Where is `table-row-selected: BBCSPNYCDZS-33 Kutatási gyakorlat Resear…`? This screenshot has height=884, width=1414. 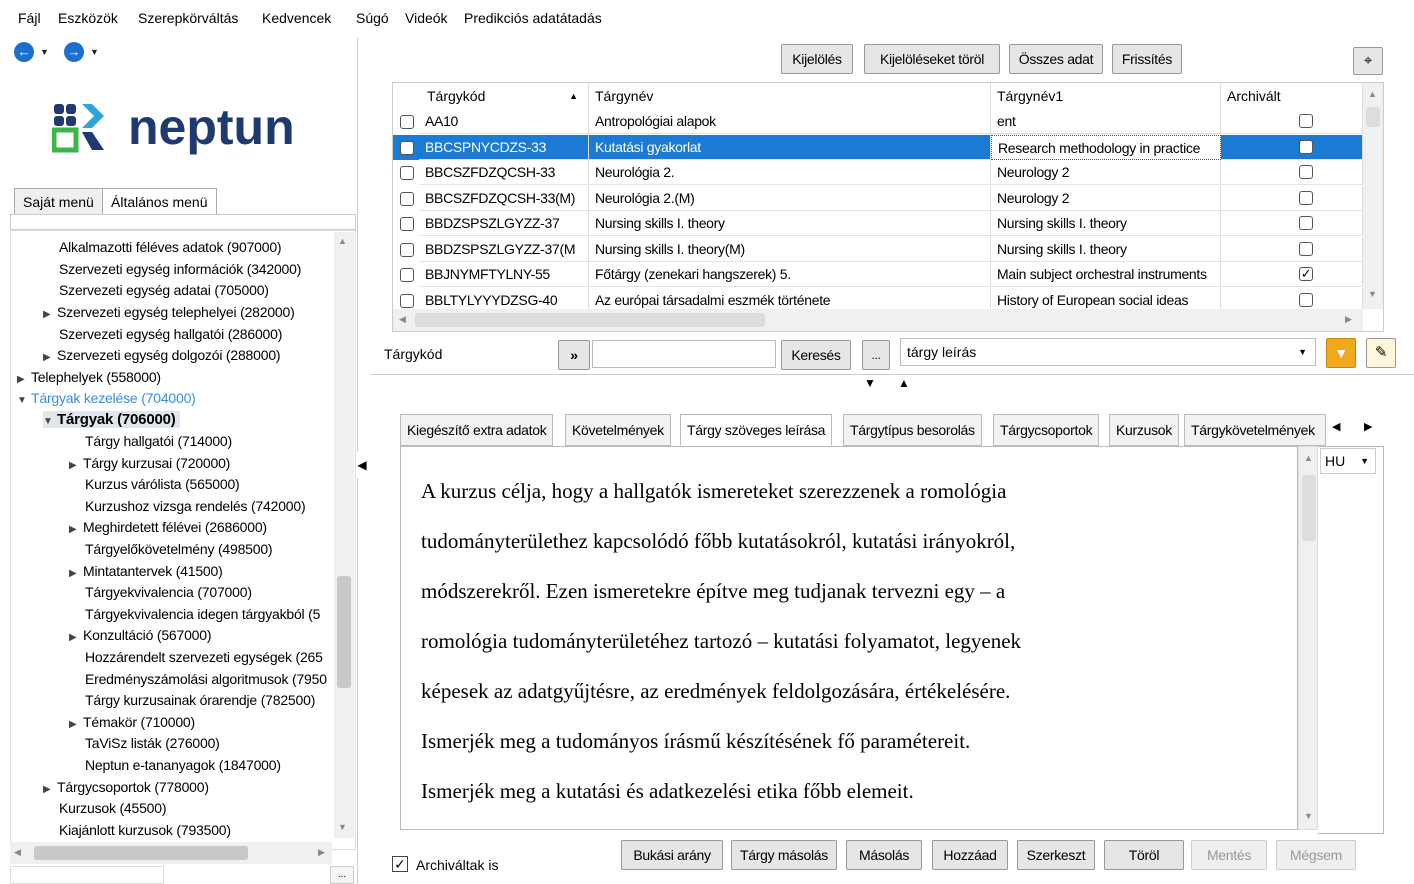 table-row-selected: BBCSPNYCDZS-33 Kutatási gyakorlat Resear… is located at coordinates (878, 147).